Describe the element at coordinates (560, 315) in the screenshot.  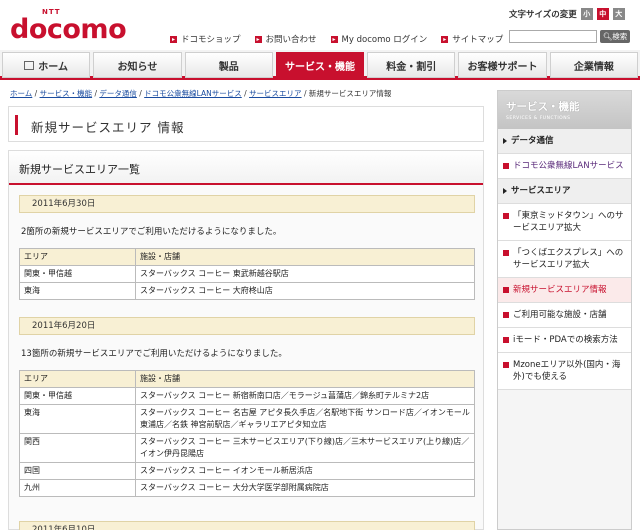
I see `sidebar-item-label: ご利用可能な施設・店舗` at that location.